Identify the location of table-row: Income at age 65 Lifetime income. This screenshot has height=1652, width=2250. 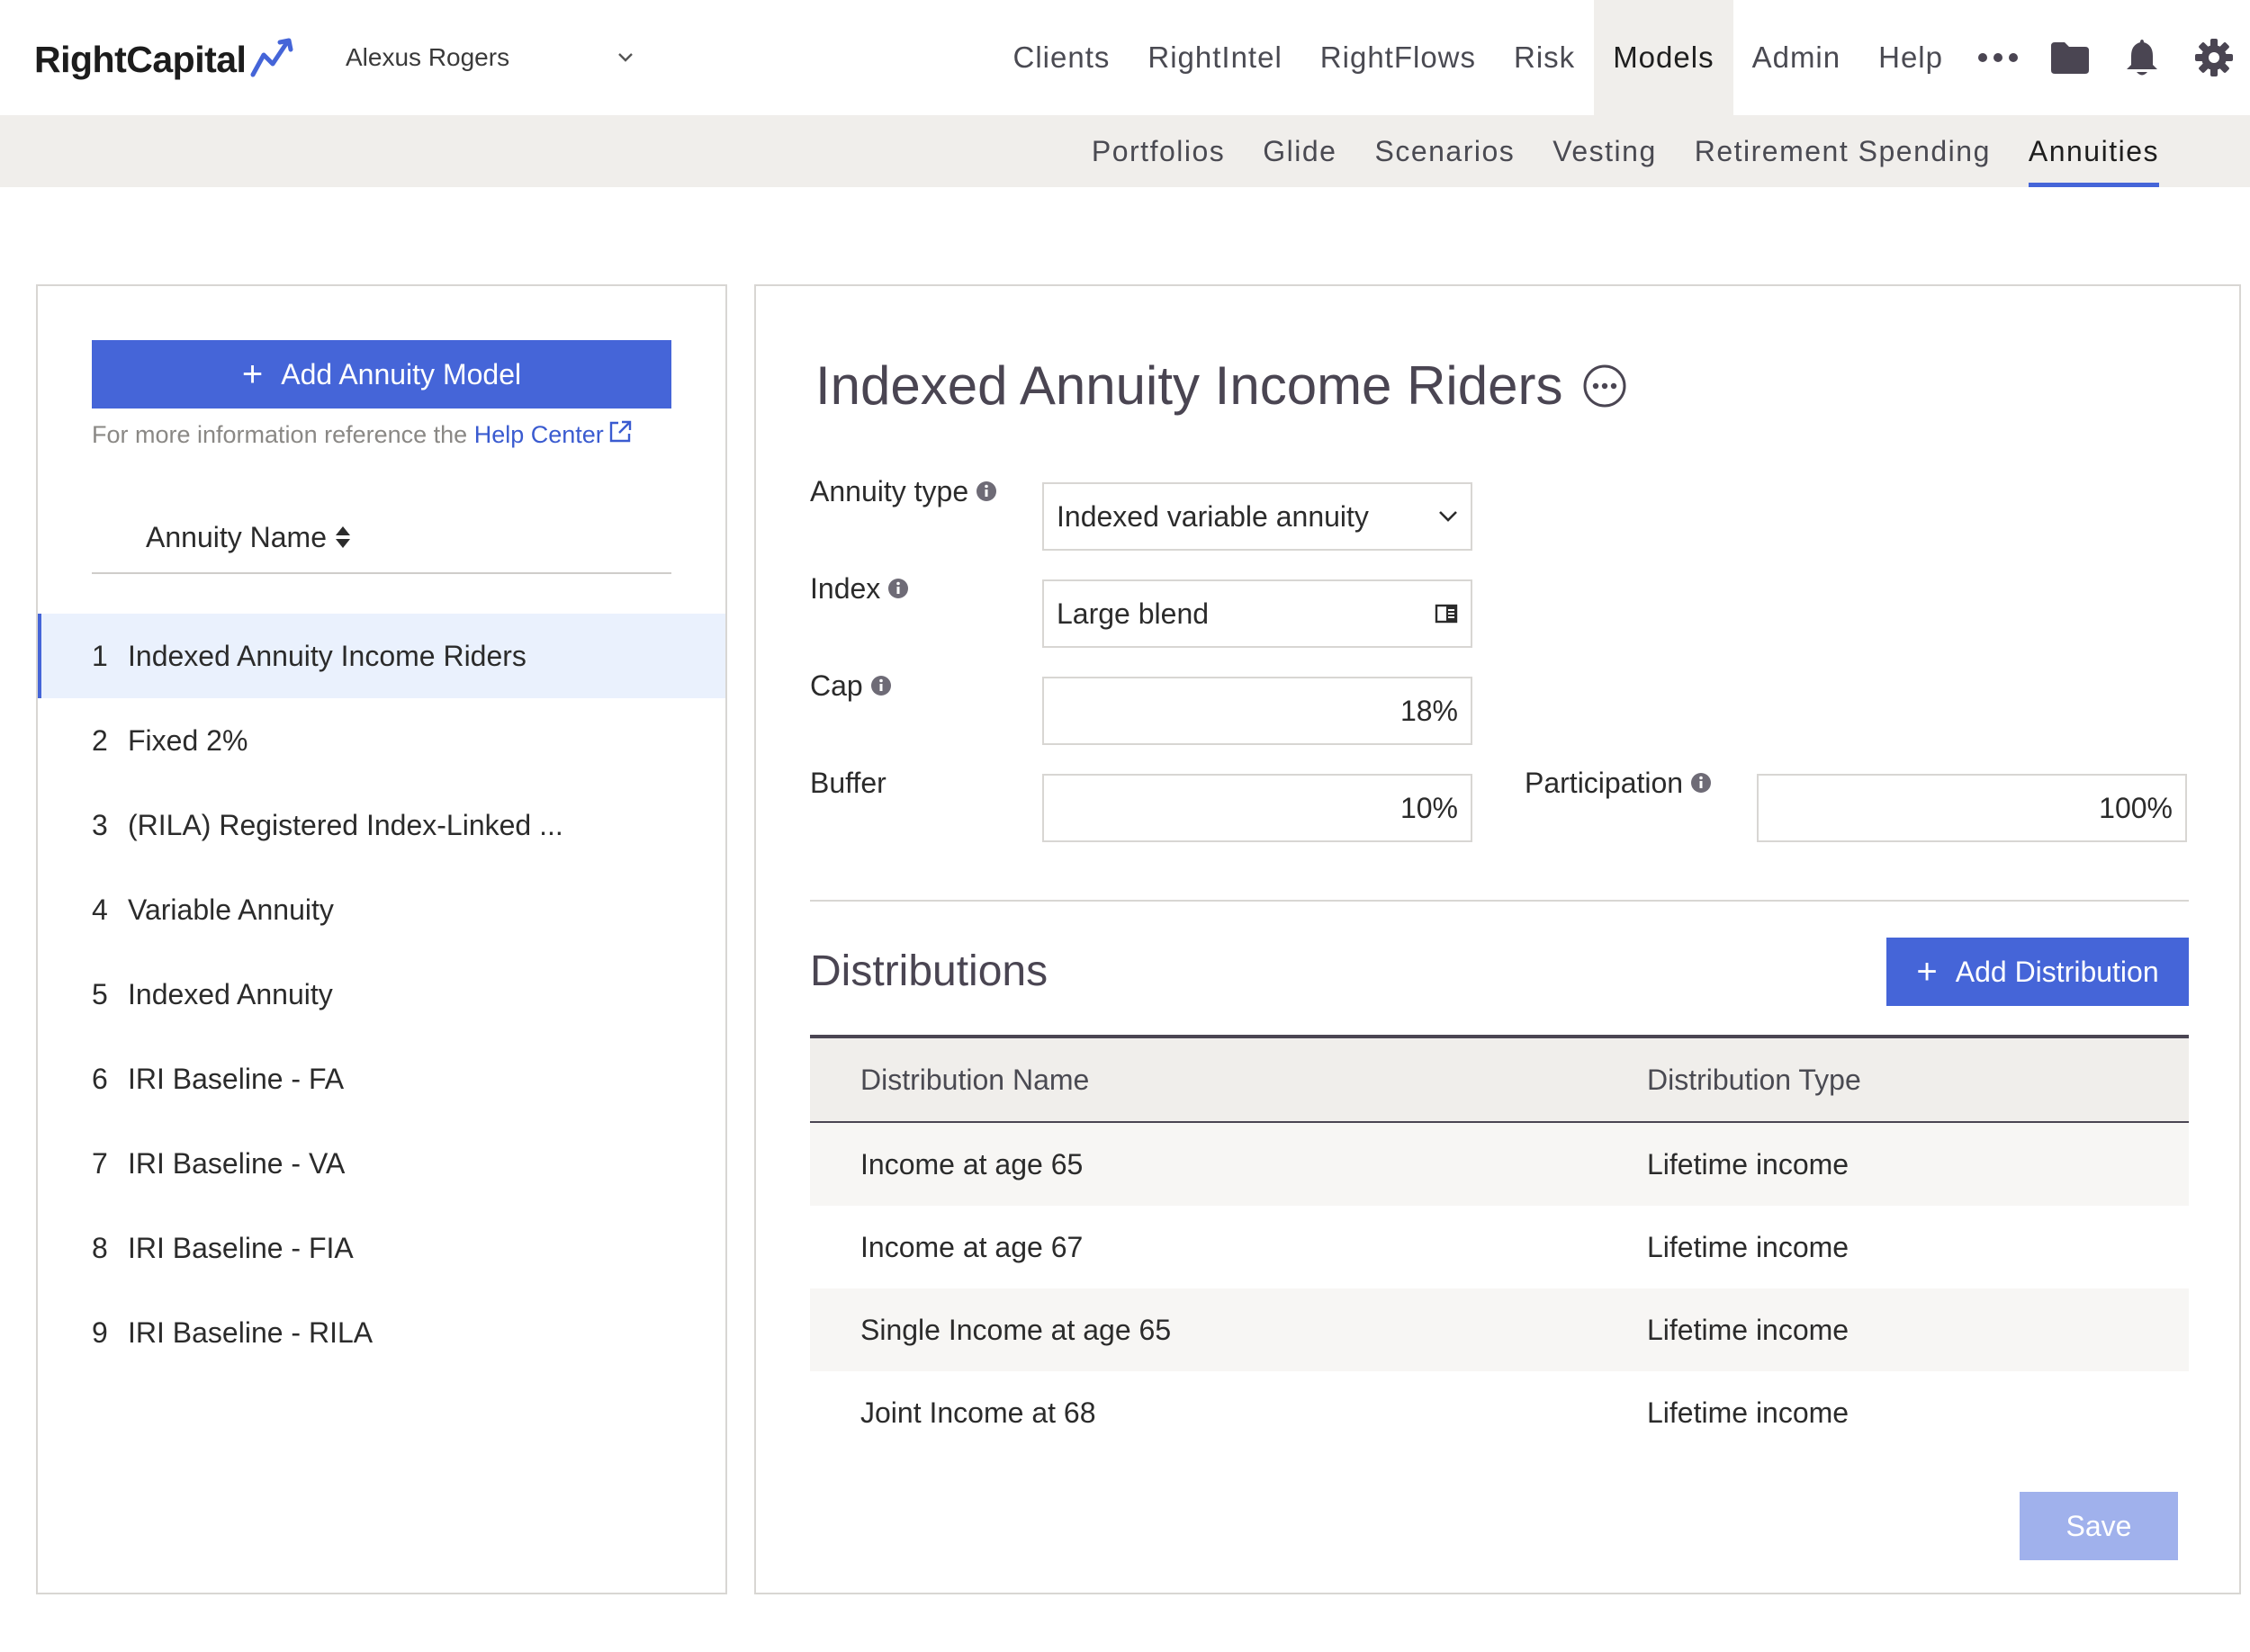
(1499, 1164).